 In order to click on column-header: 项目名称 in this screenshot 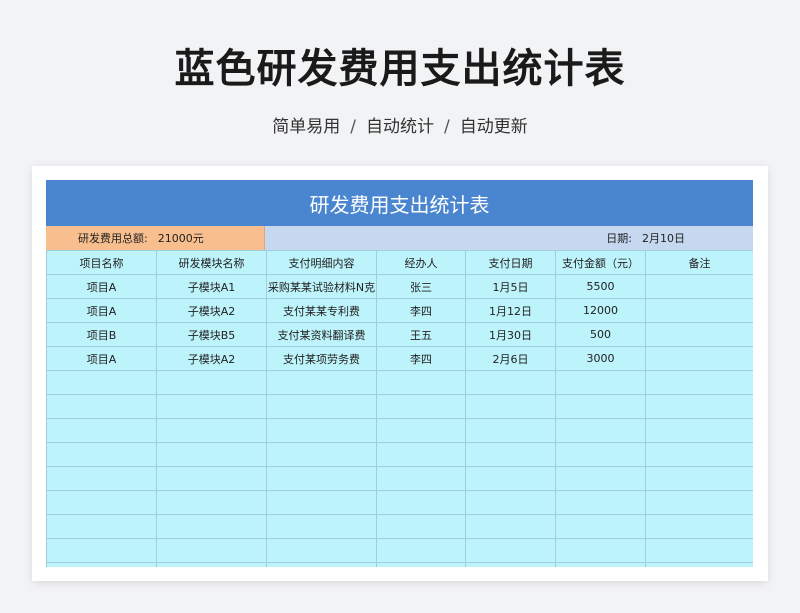, I will do `click(101, 262)`.